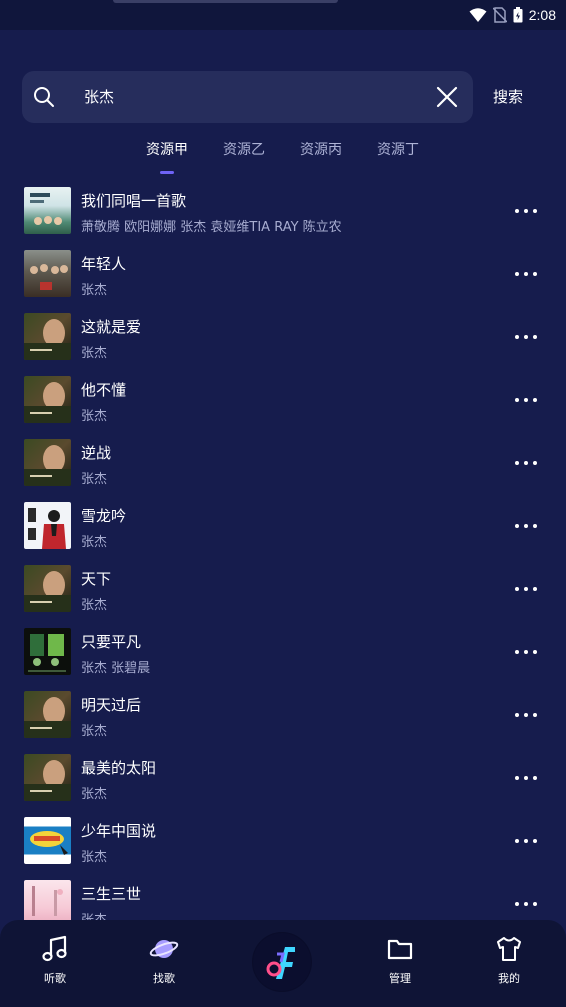 The image size is (566, 1007). I want to click on shirt-icon, so click(509, 949).